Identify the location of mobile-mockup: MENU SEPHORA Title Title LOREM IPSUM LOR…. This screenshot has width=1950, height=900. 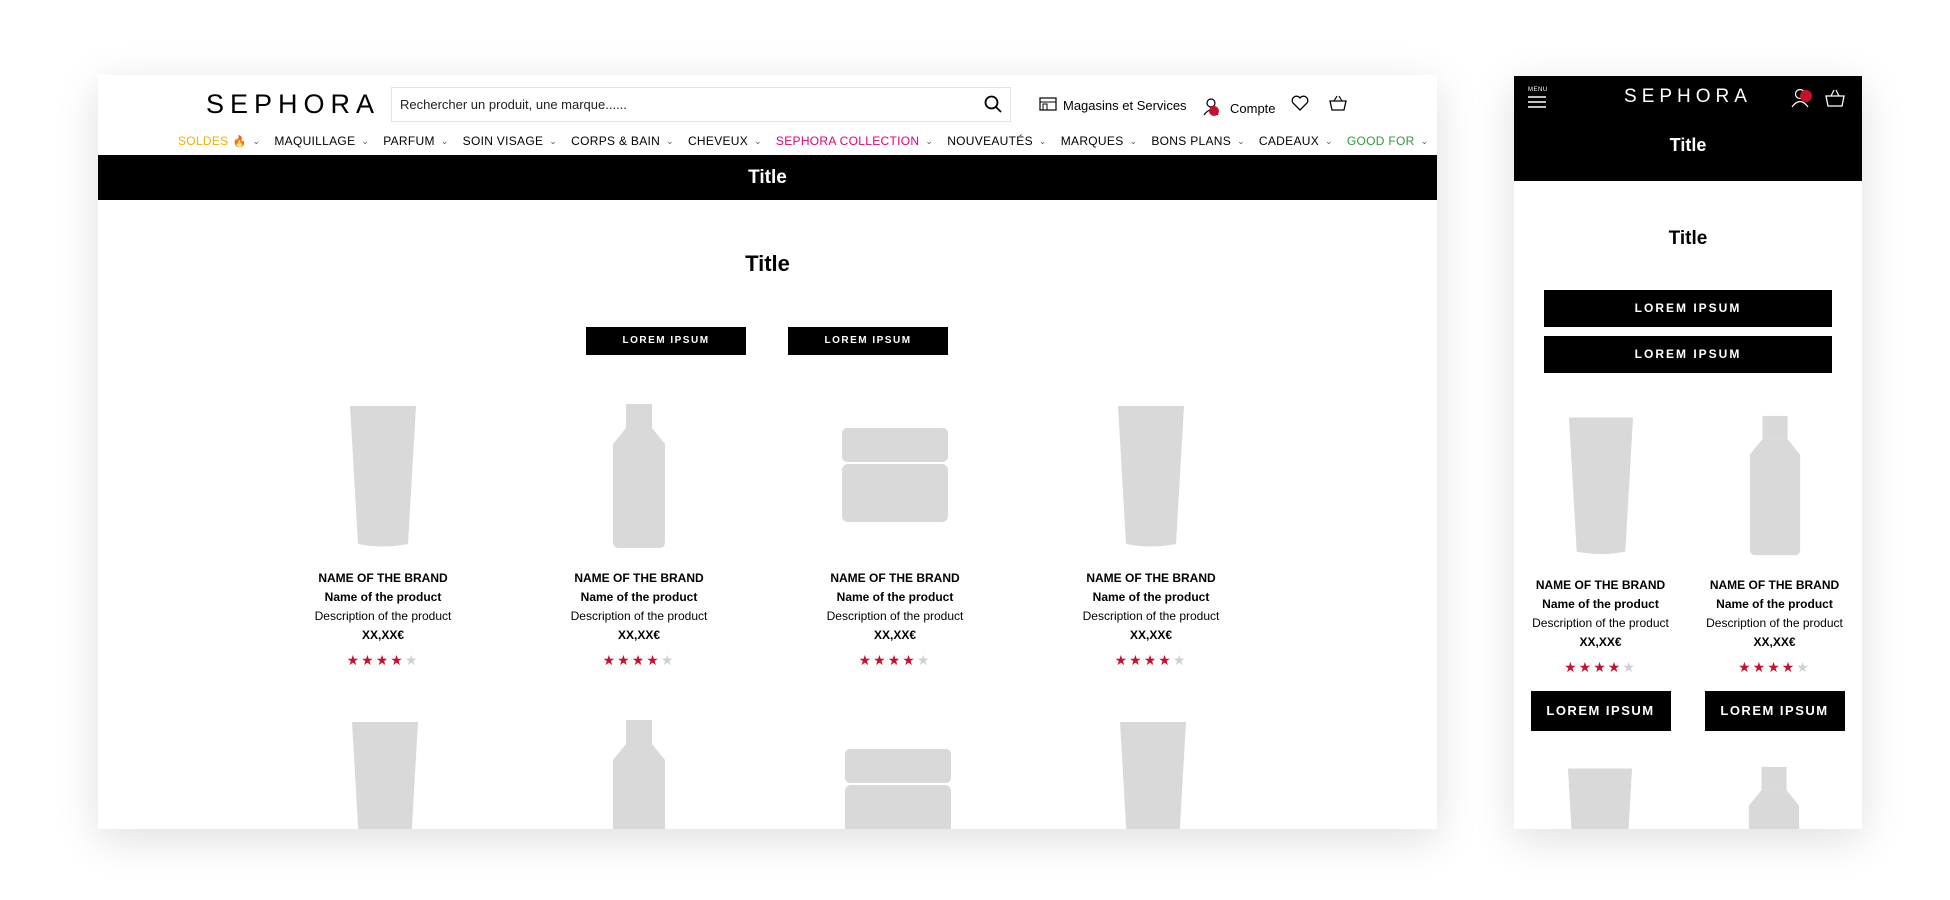
(1688, 452).